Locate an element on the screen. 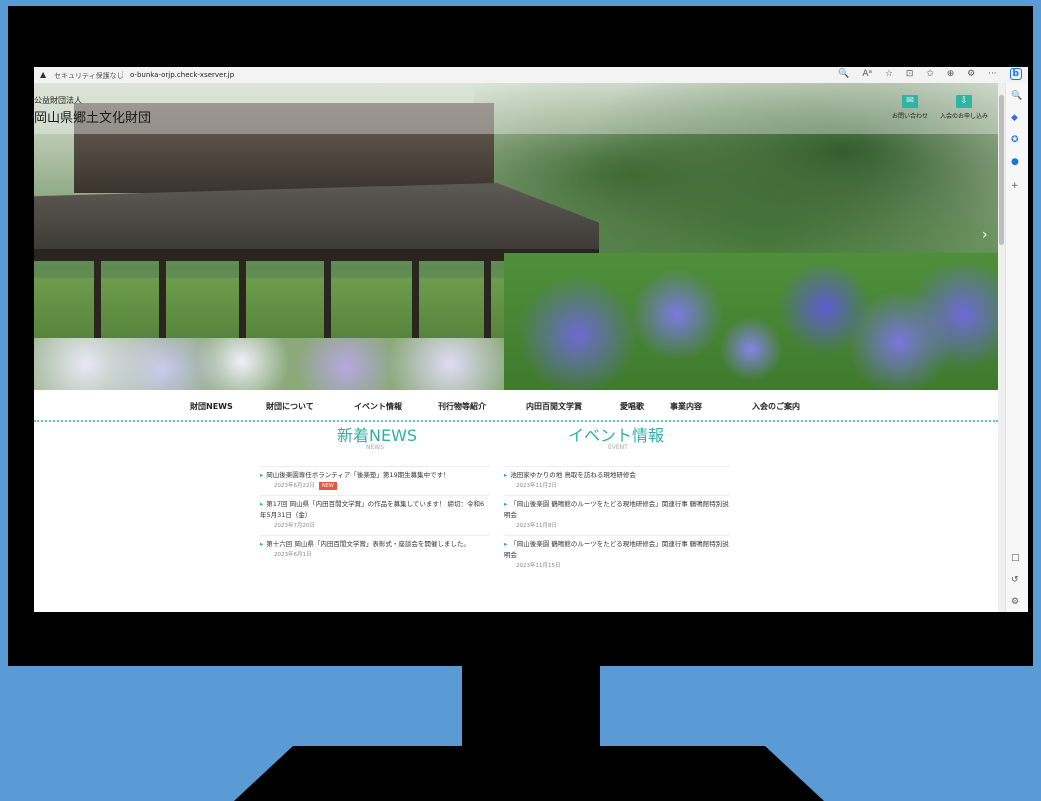 The height and width of the screenshot is (801, 1041). news-subtitle: NEWS is located at coordinates (375, 447).